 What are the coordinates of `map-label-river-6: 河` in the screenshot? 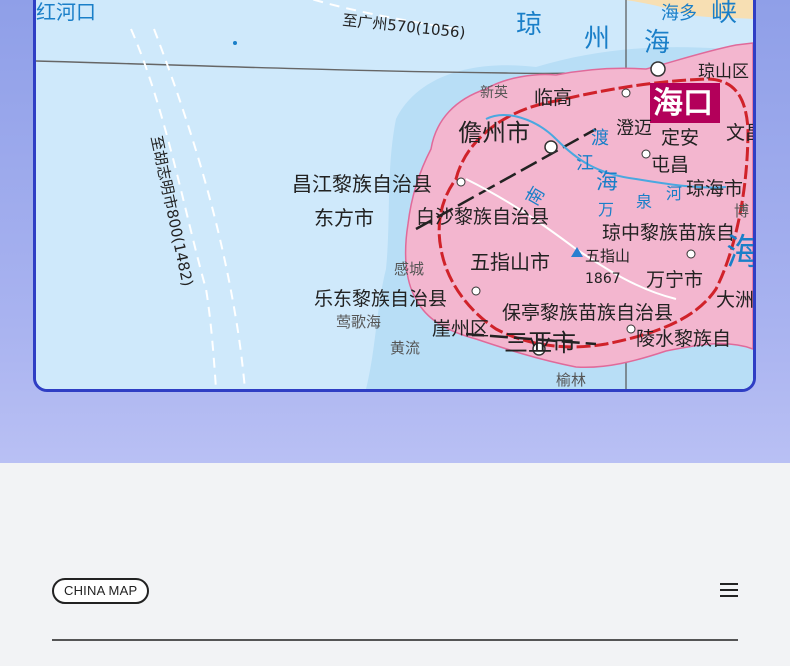 It's located at (674, 193).